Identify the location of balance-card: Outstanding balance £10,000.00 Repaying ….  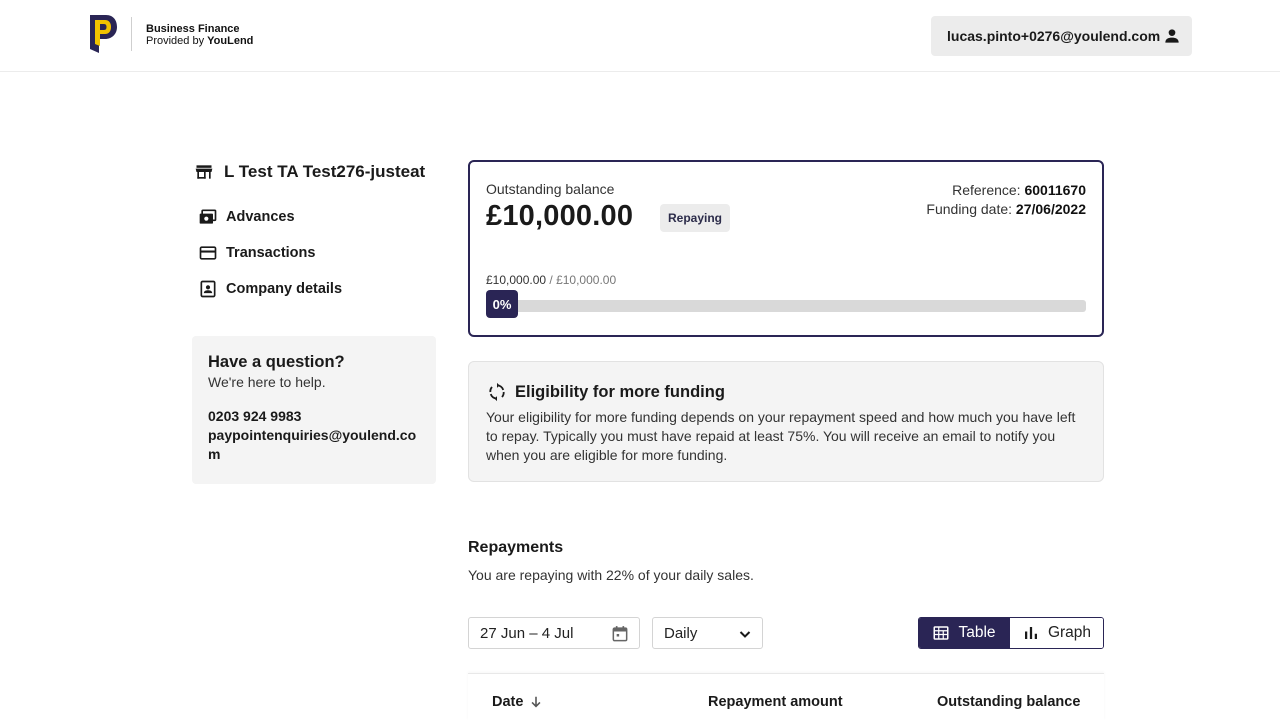
(786, 248).